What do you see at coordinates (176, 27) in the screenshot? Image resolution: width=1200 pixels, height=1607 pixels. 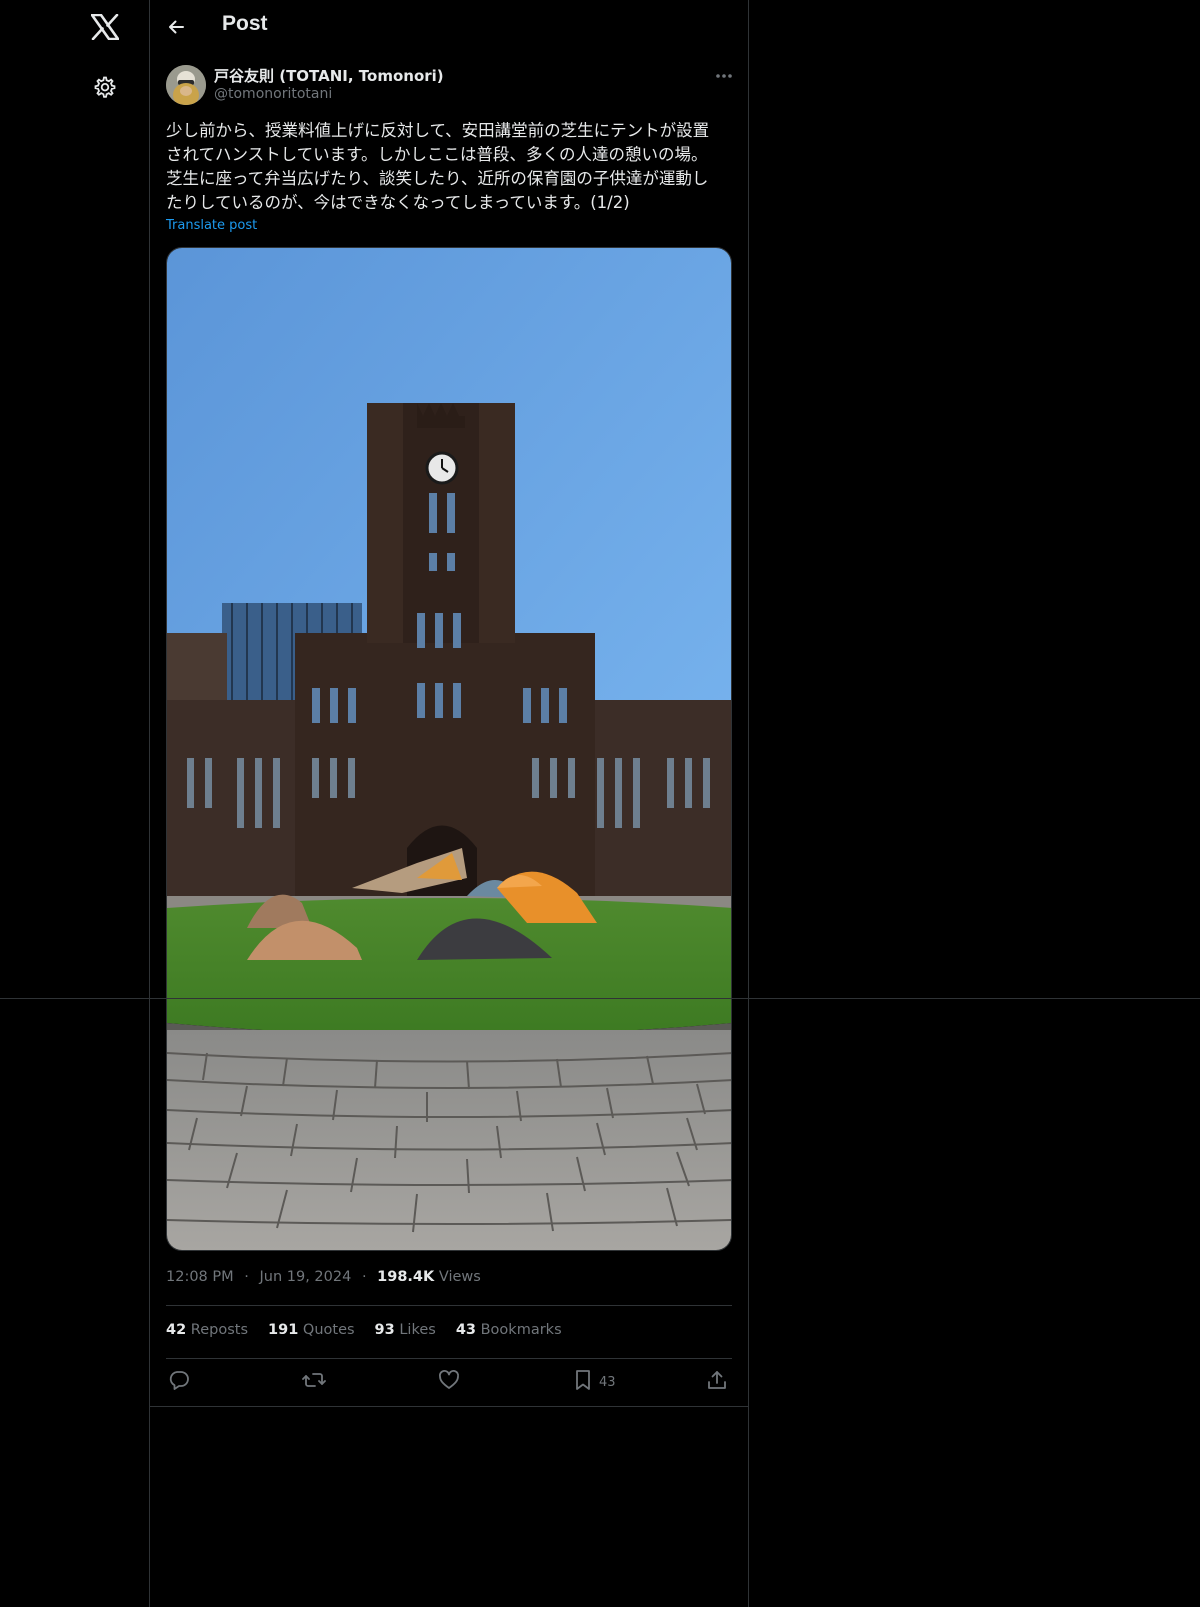 I see `arrow-left-icon` at bounding box center [176, 27].